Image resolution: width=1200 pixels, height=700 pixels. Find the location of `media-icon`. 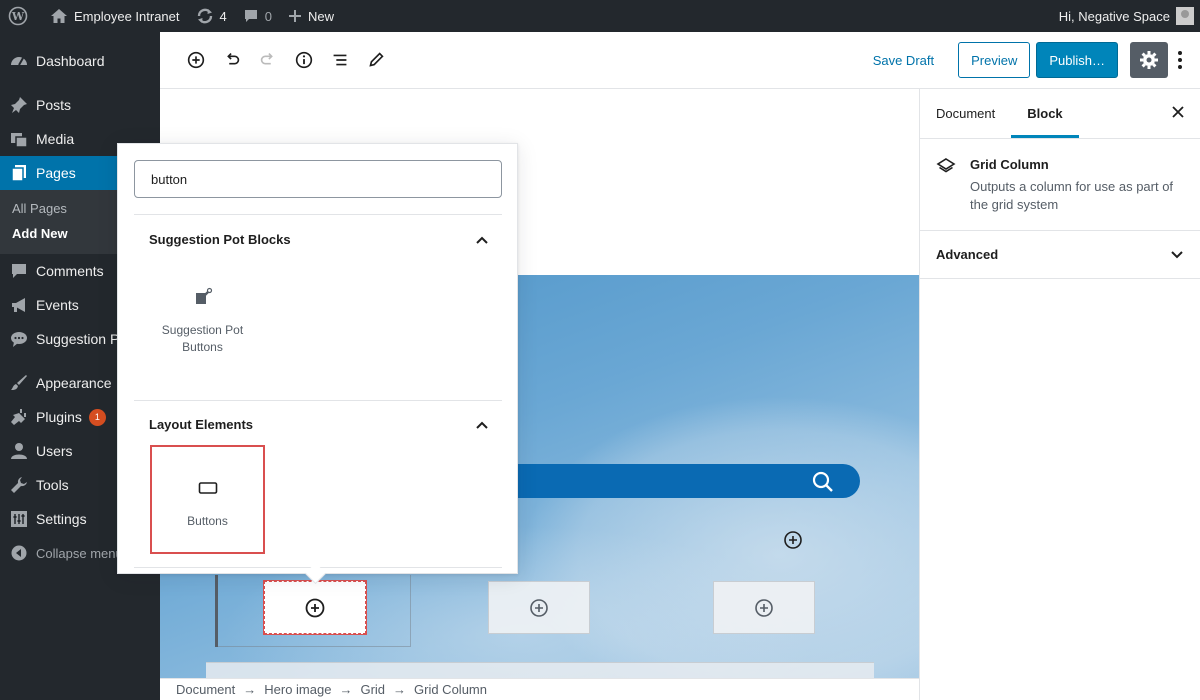

media-icon is located at coordinates (19, 139).